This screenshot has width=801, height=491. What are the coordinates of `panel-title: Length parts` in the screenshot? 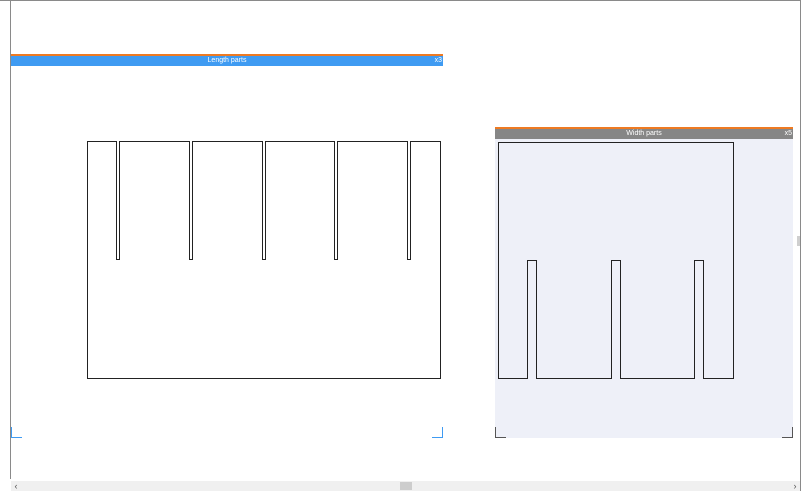 It's located at (227, 60).